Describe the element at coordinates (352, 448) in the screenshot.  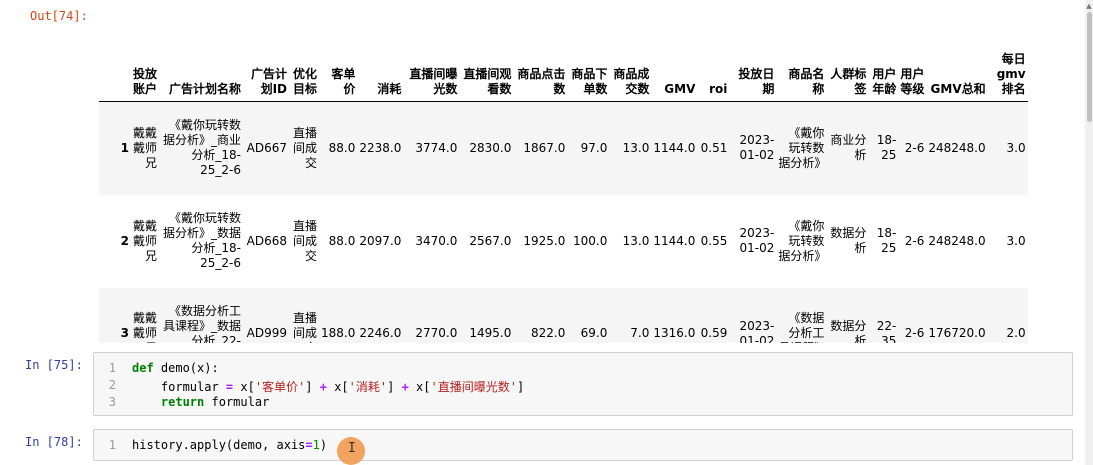
I see `text-cursor-icon: I` at that location.